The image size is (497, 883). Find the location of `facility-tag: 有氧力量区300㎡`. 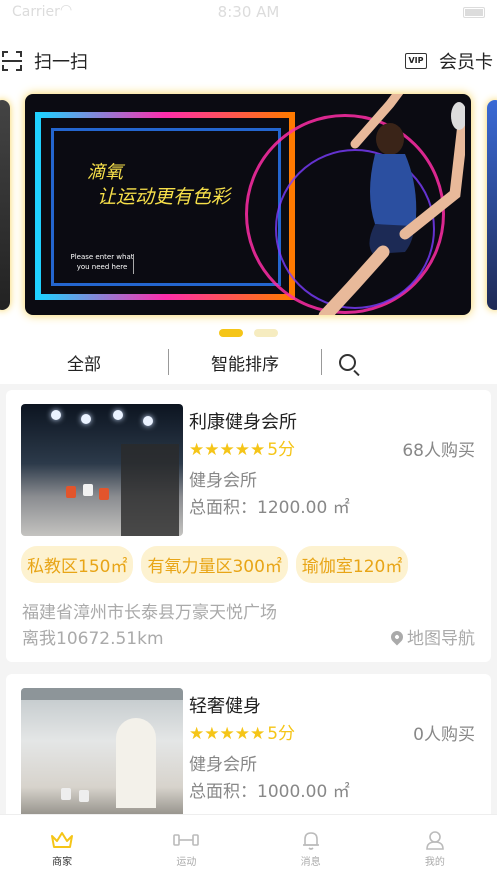

facility-tag: 有氧力量区300㎡ is located at coordinates (214, 564).